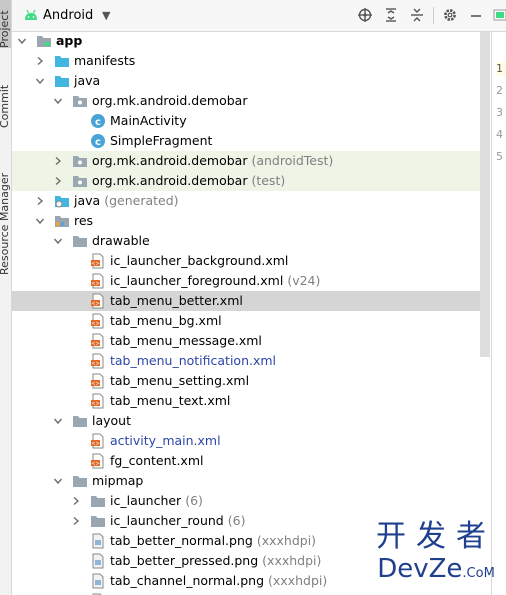  What do you see at coordinates (251, 341) in the screenshot?
I see `tree-row: <> tab_menu_message.xml` at bounding box center [251, 341].